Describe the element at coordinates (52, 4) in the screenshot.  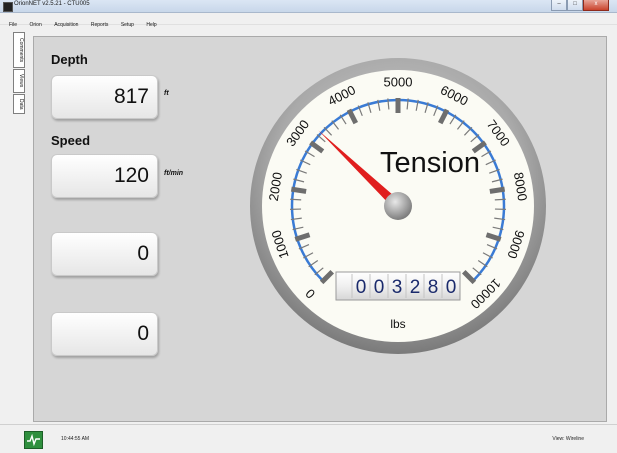
I see `window-title: OrionNET v2.5.21 - CTU005` at that location.